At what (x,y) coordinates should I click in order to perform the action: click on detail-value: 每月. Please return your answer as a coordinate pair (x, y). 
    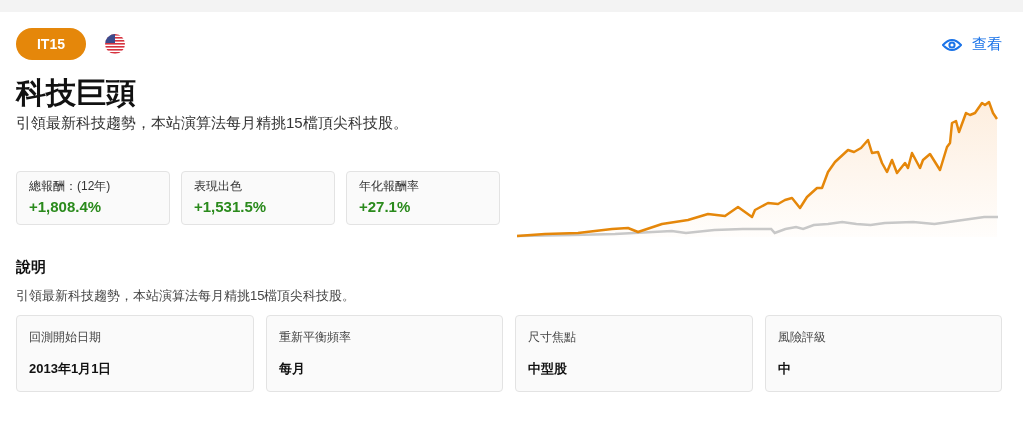
    Looking at the image, I should click on (292, 369).